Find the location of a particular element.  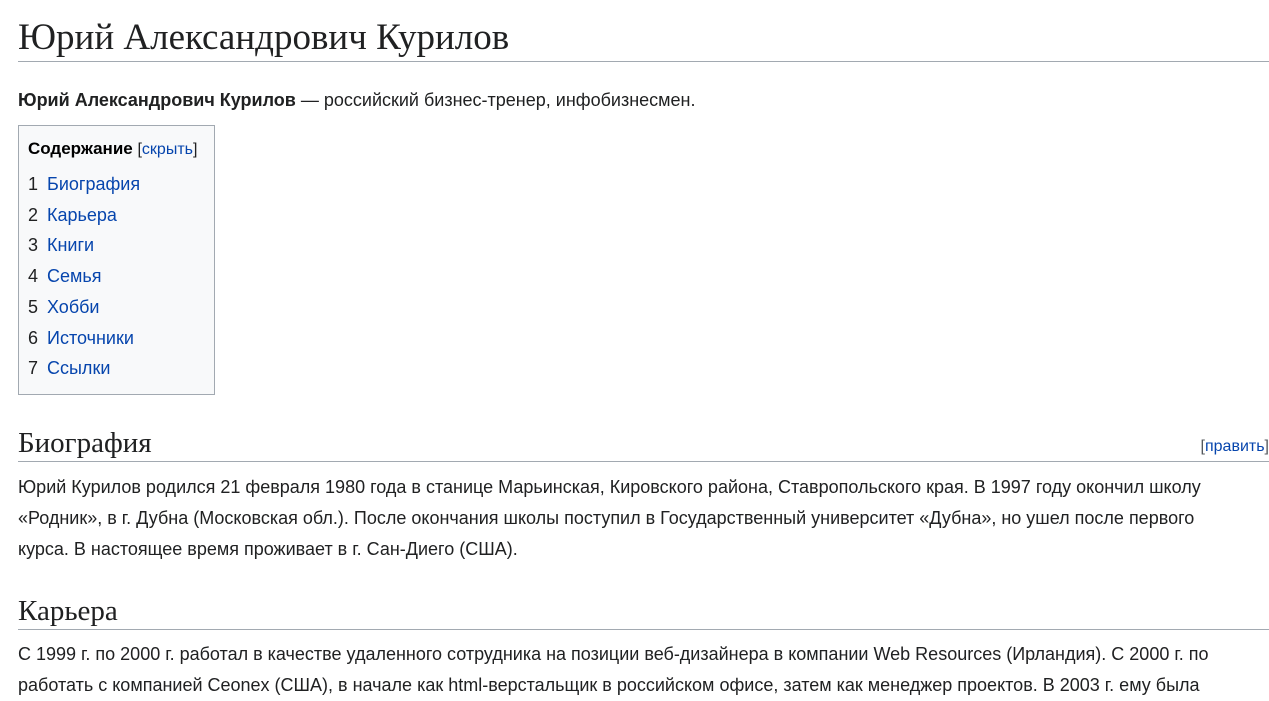

toc-toggle-bracket-close: ] is located at coordinates (195, 149).